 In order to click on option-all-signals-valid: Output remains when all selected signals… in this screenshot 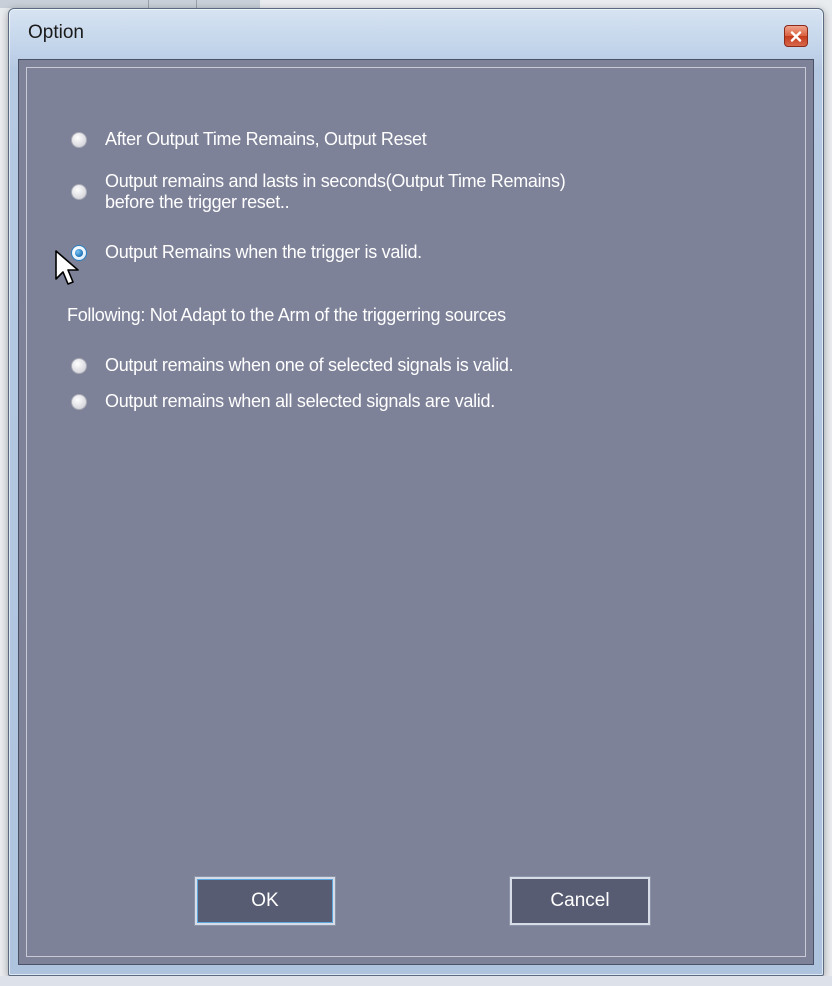, I will do `click(283, 401)`.